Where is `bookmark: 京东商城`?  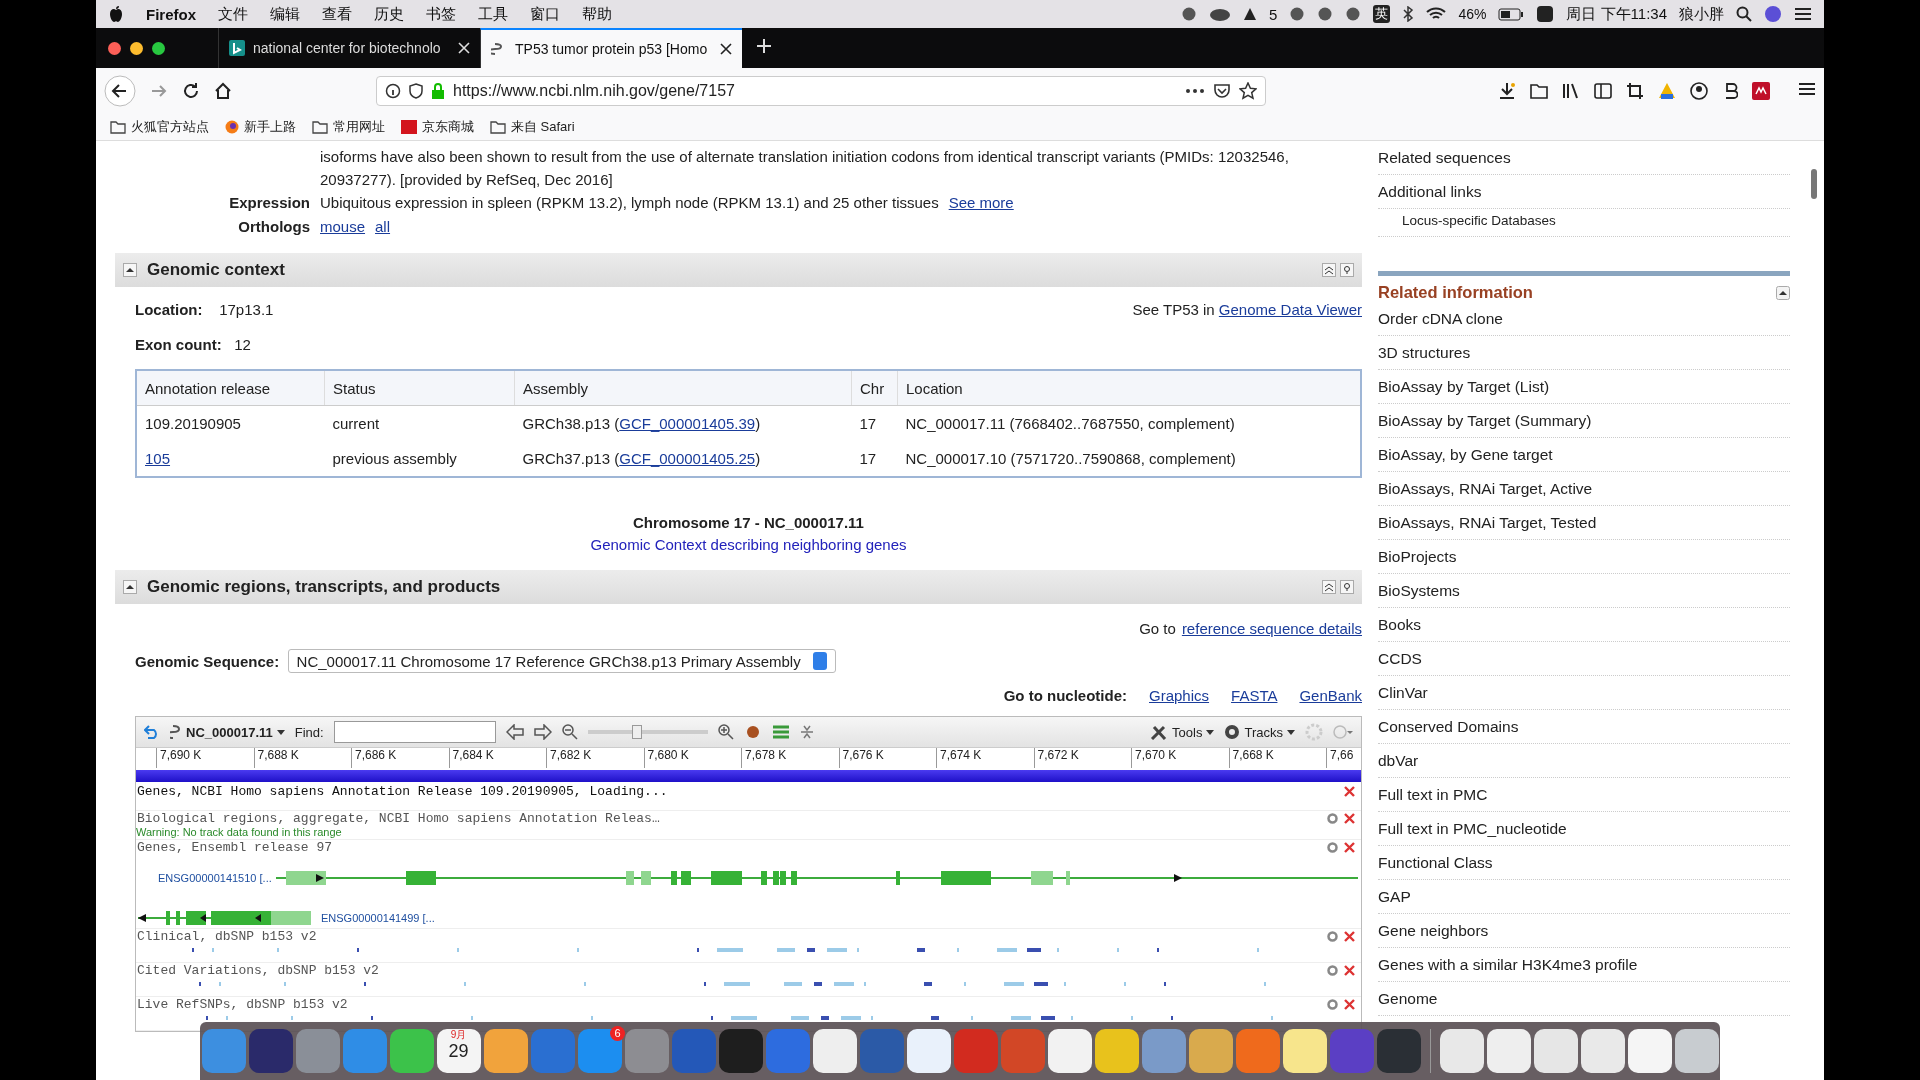
bookmark: 京东商城 is located at coordinates (448, 127).